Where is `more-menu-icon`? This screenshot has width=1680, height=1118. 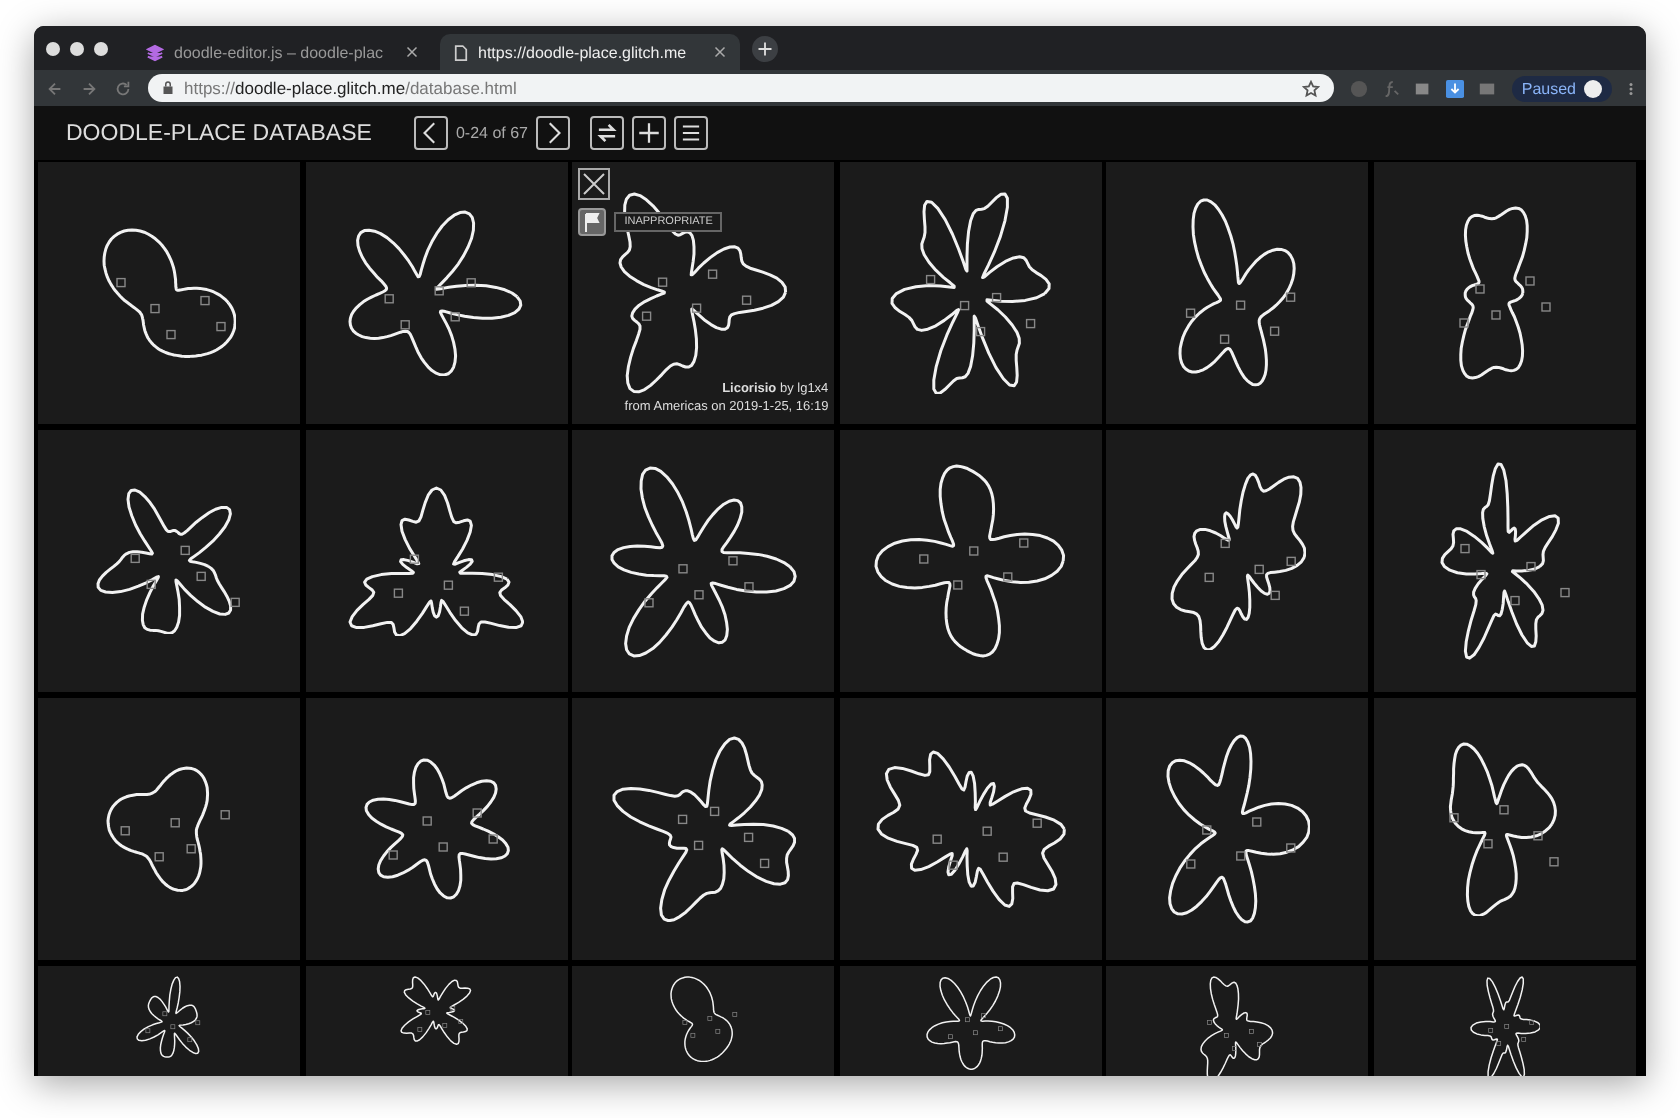 more-menu-icon is located at coordinates (1631, 88).